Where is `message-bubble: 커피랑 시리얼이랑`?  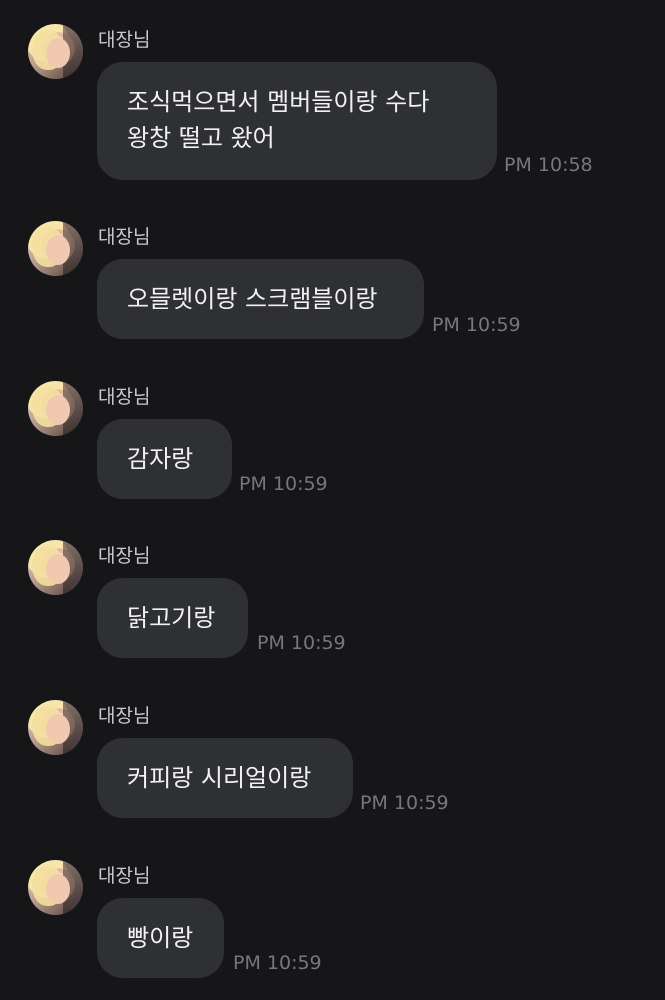
message-bubble: 커피랑 시리얼이랑 is located at coordinates (225, 778).